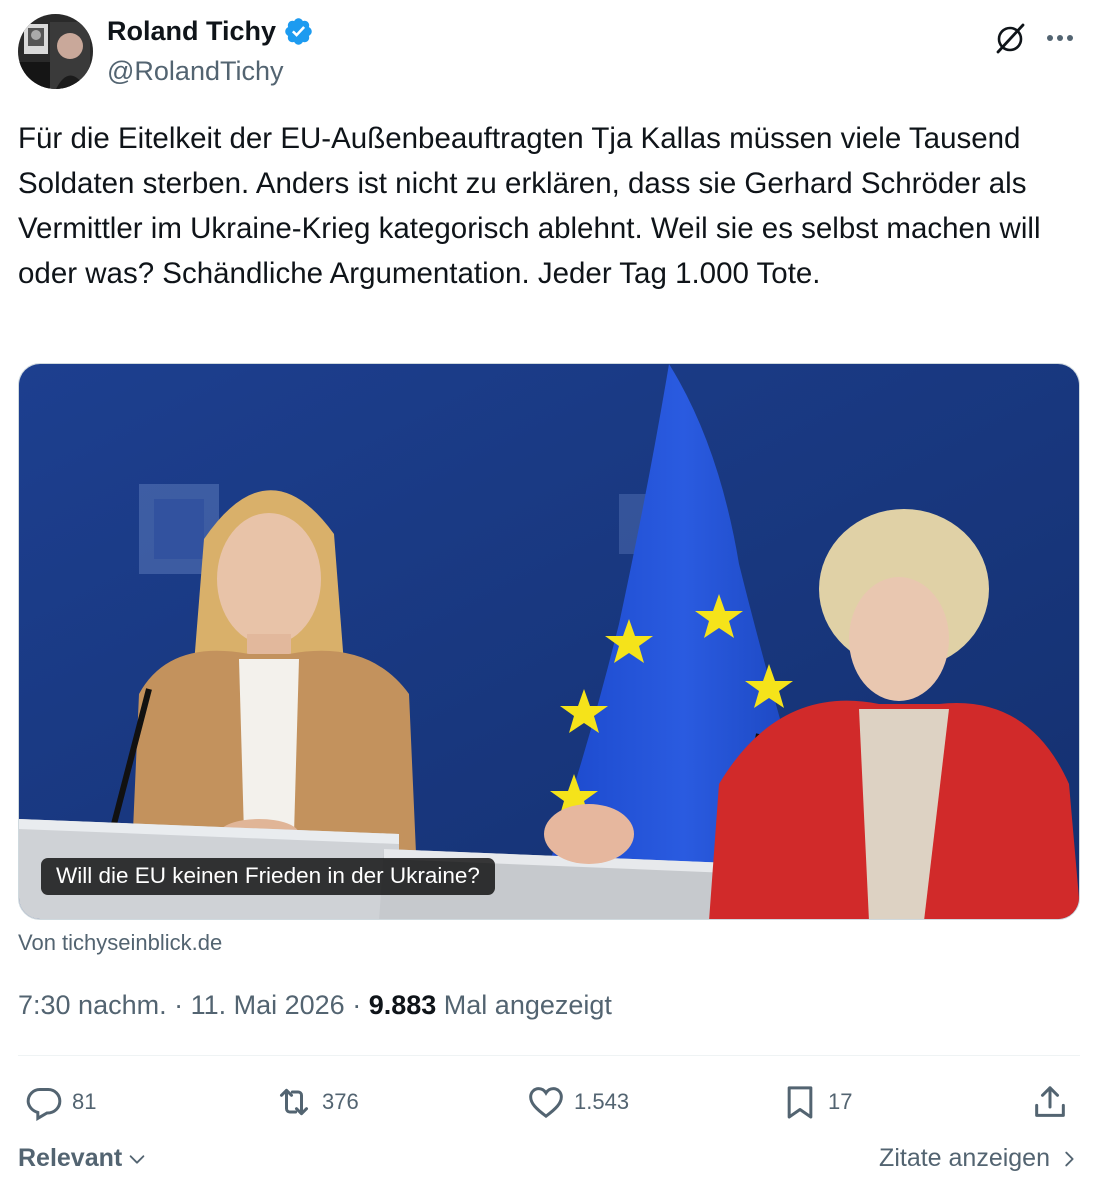  Describe the element at coordinates (316, 1102) in the screenshot. I see `repost-button: 376` at that location.